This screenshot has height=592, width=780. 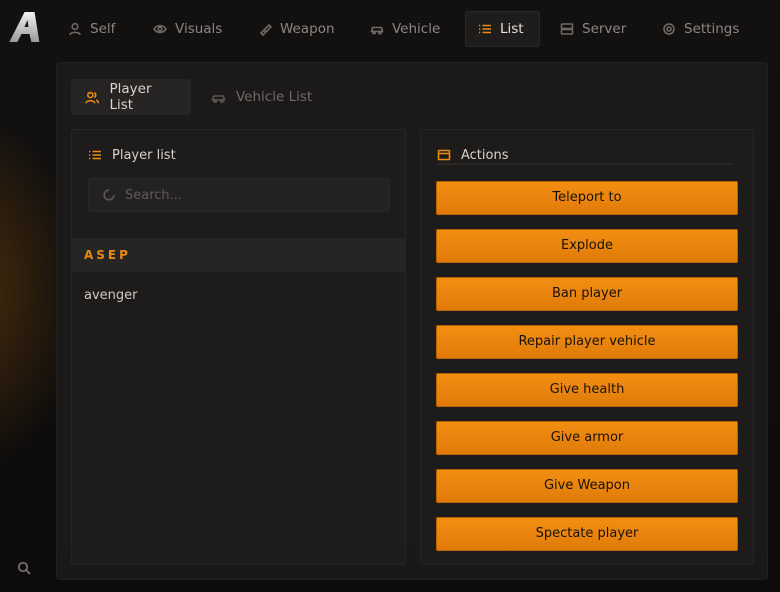 I want to click on teleport-to-button: Teleport to, so click(x=587, y=198).